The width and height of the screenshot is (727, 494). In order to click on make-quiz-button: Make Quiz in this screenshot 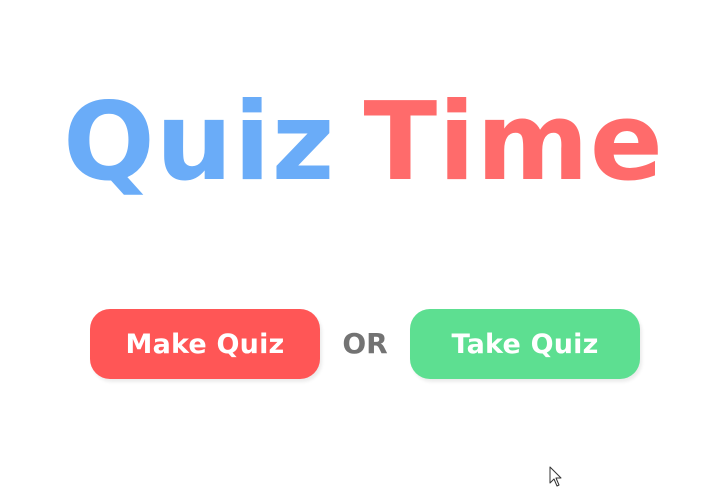, I will do `click(205, 344)`.